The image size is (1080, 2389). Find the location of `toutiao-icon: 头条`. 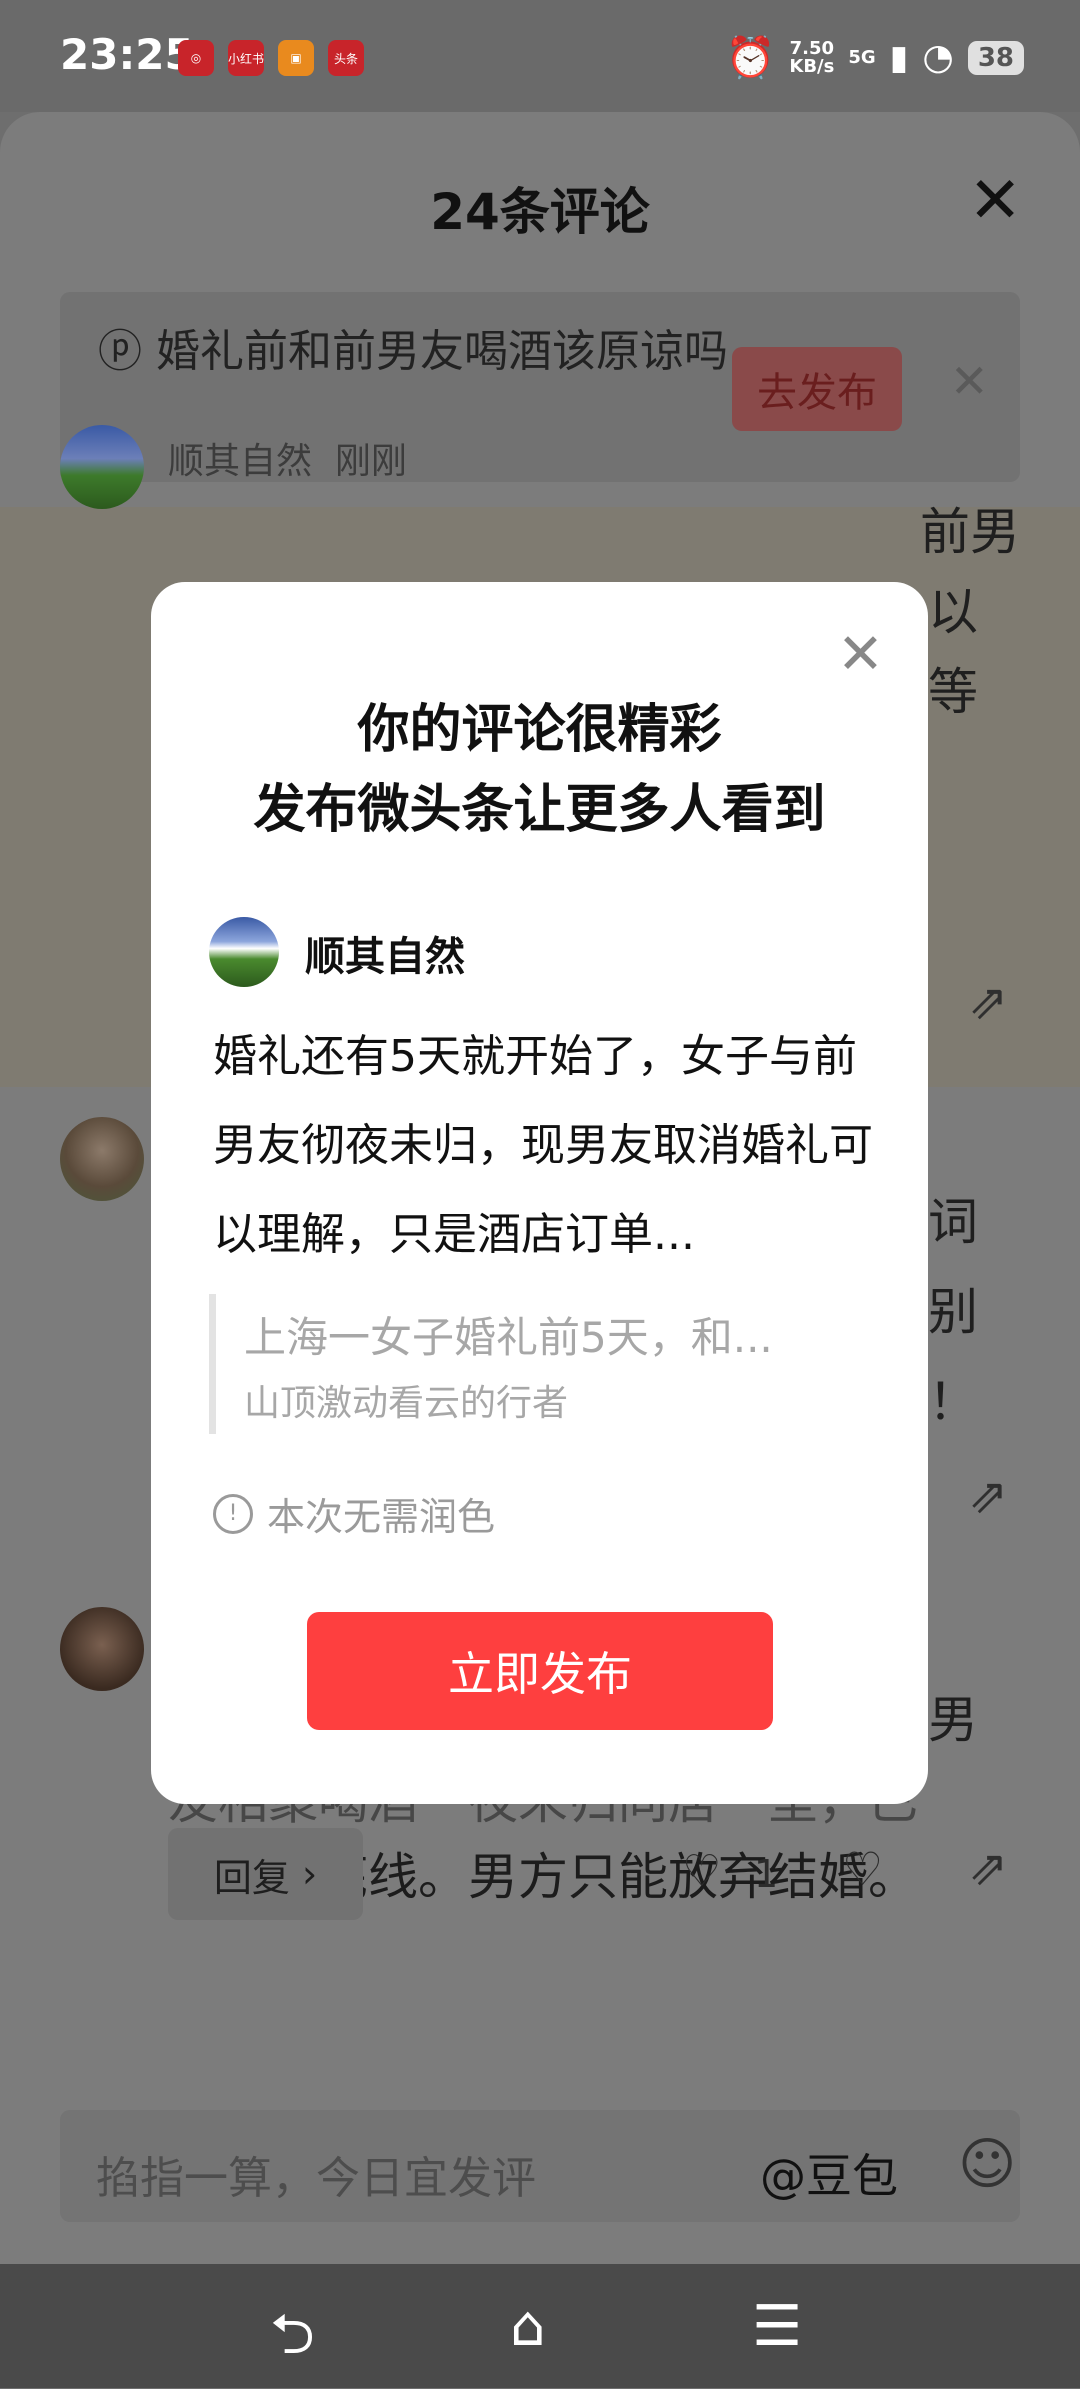

toutiao-icon: 头条 is located at coordinates (346, 58).